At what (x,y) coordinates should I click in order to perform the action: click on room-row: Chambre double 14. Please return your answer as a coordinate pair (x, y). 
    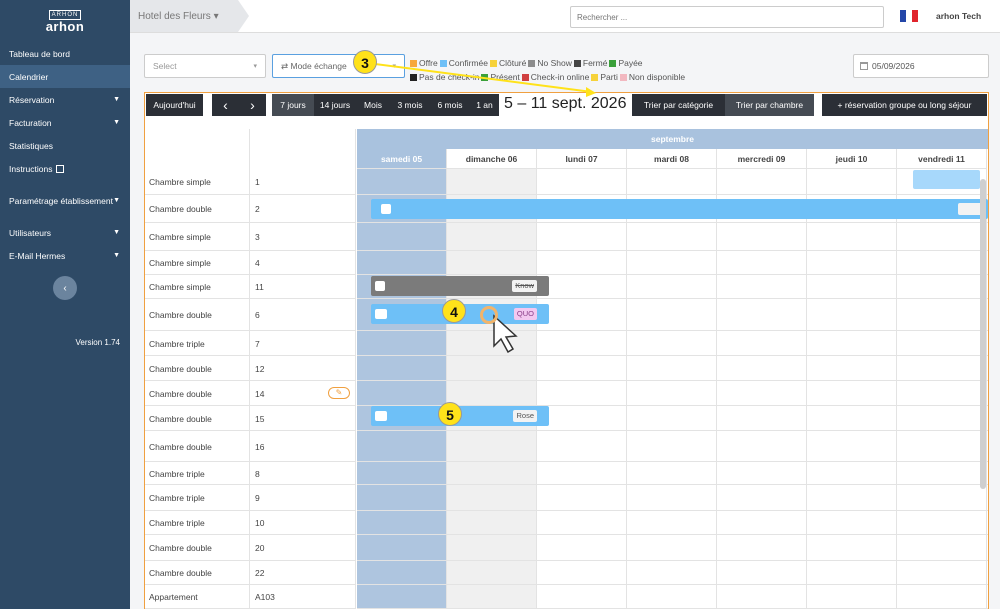
    Looking at the image, I should click on (250, 393).